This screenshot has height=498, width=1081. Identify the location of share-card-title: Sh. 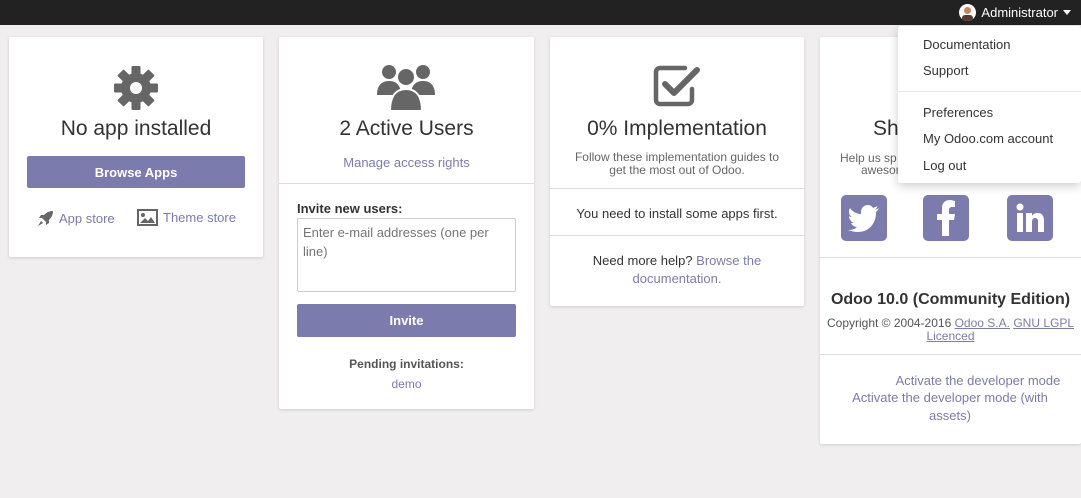
(886, 128).